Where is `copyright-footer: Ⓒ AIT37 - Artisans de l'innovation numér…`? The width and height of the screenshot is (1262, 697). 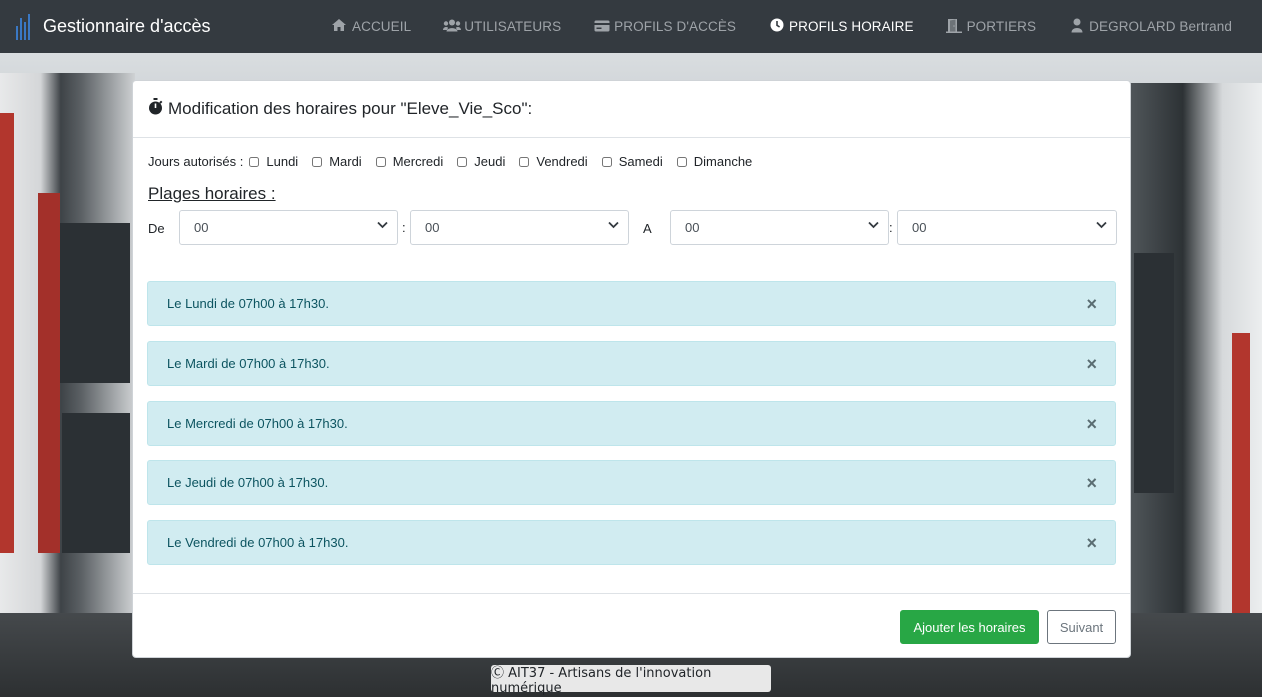 copyright-footer: Ⓒ AIT37 - Artisans de l'innovation numér… is located at coordinates (631, 680).